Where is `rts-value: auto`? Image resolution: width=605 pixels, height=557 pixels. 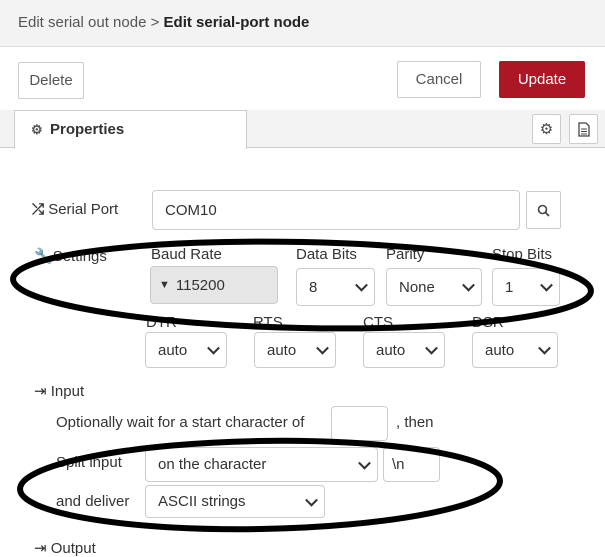 rts-value: auto is located at coordinates (282, 350).